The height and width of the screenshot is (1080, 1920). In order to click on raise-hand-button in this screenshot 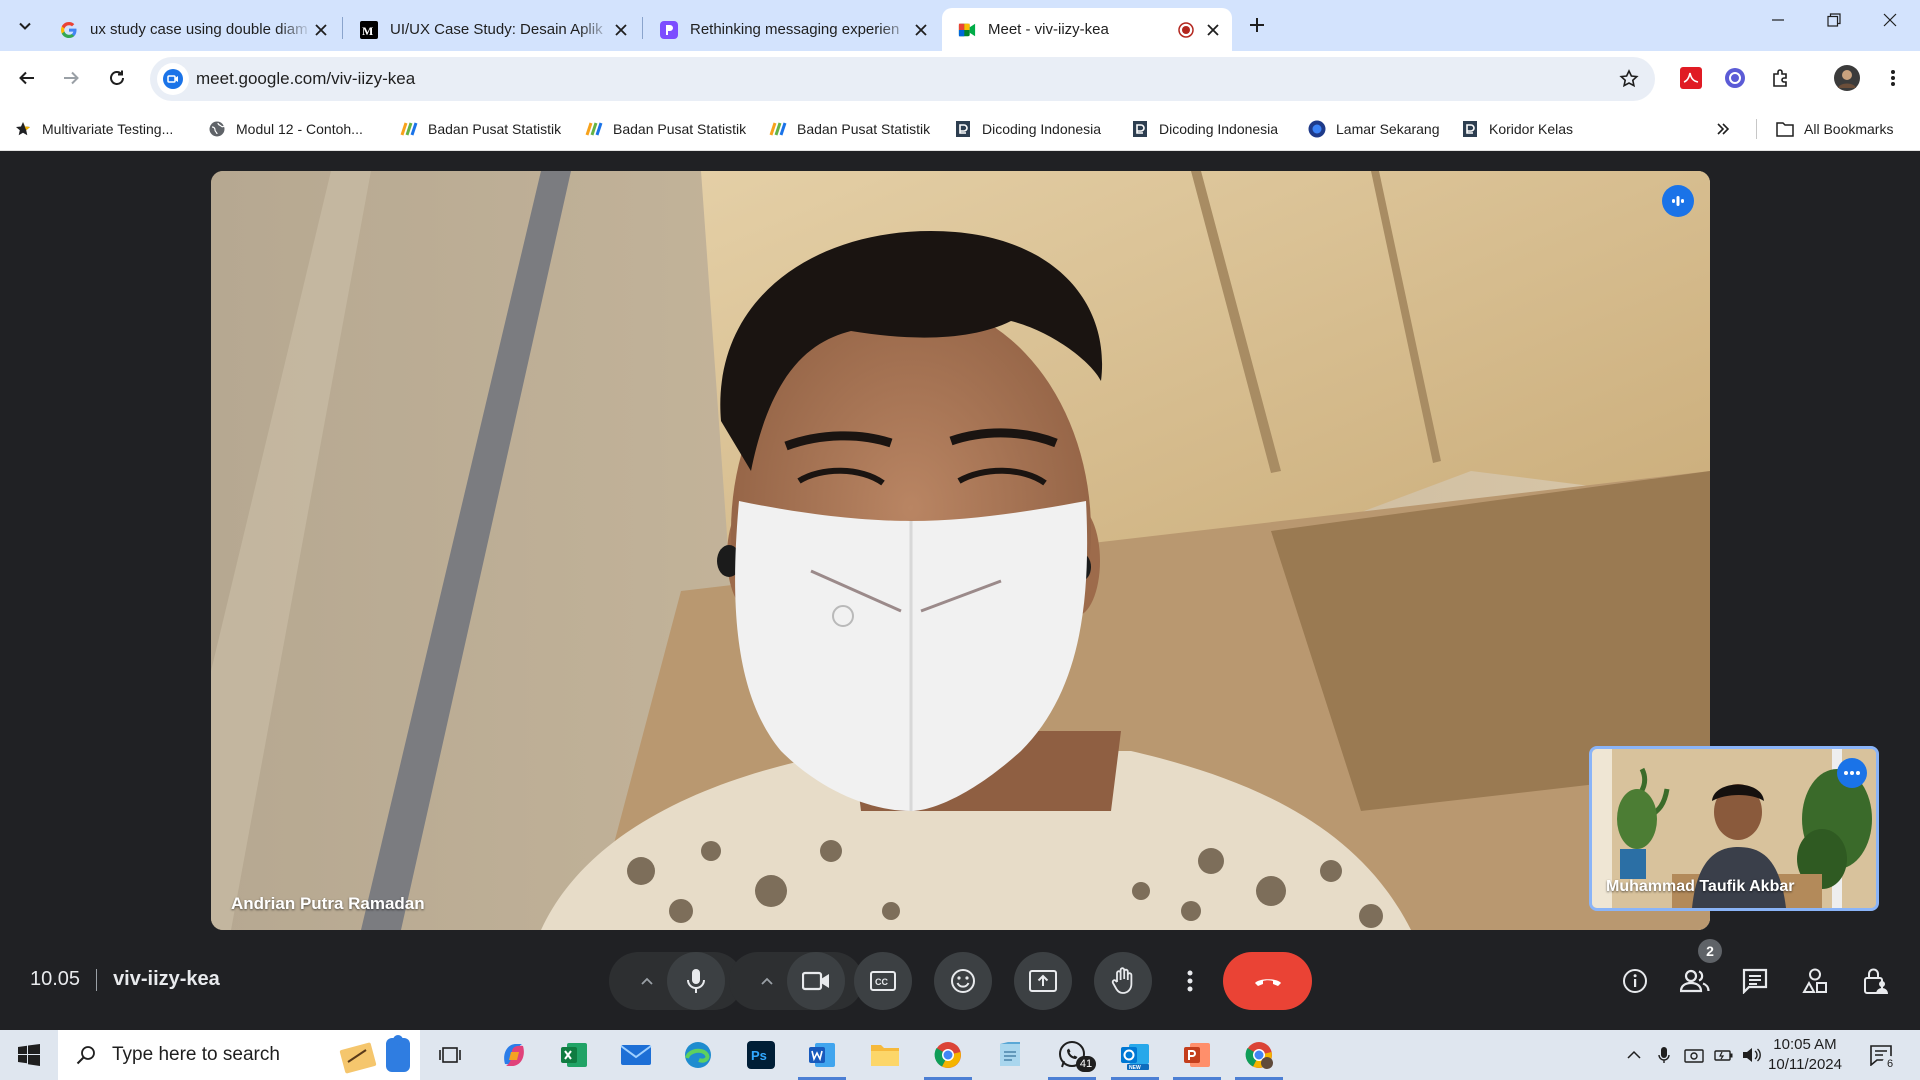, I will do `click(1123, 981)`.